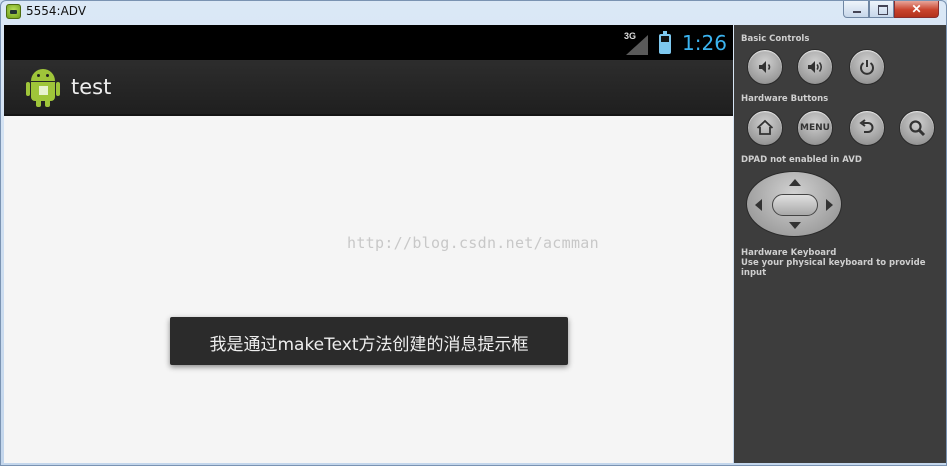 This screenshot has width=947, height=466. I want to click on search-icon, so click(917, 128).